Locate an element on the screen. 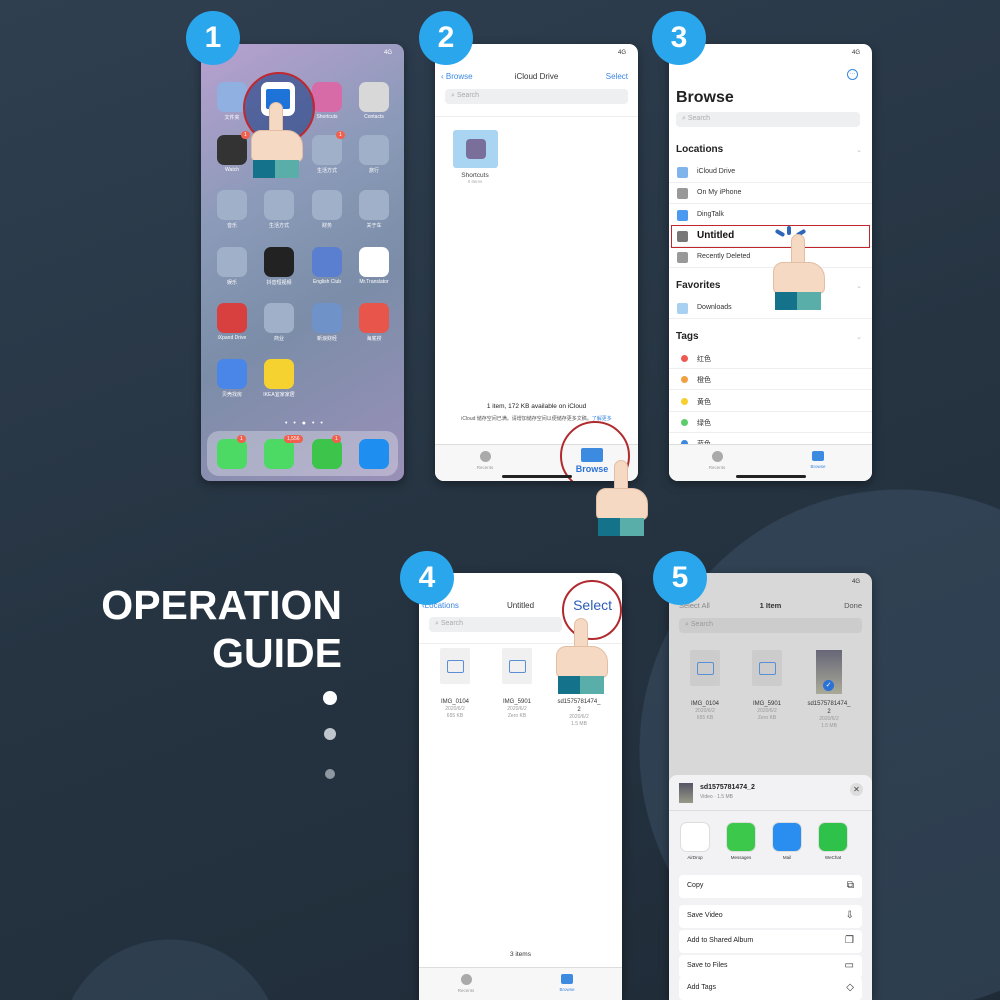 This screenshot has height=1000, width=1000. sheet-file-name: sd1575781474_2 is located at coordinates (727, 787).